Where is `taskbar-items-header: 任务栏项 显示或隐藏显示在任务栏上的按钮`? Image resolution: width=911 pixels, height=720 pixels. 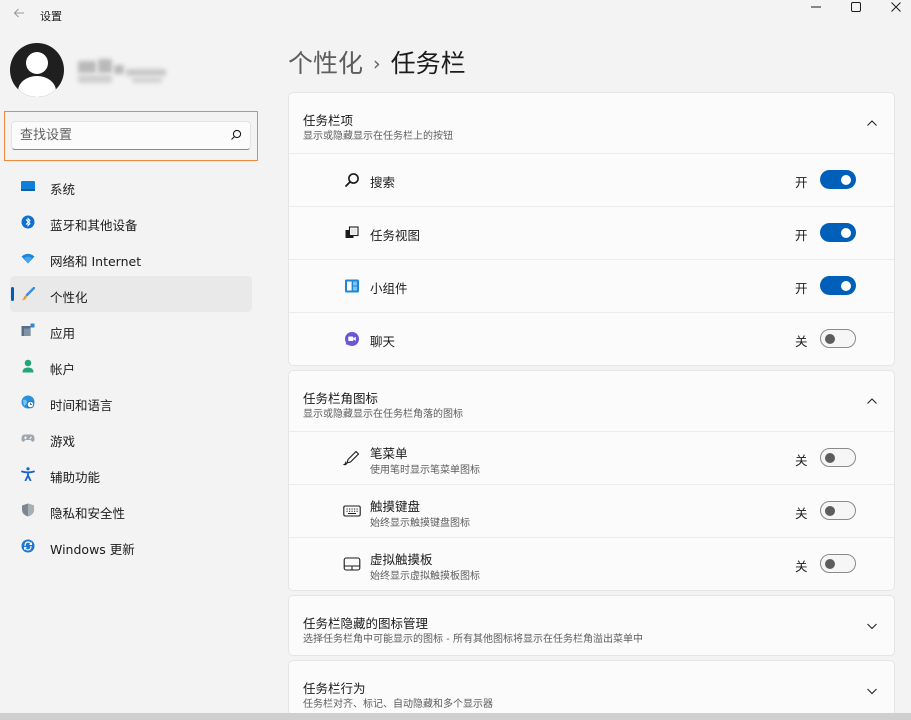 taskbar-items-header: 任务栏项 显示或隐藏显示在任务栏上的按钮 is located at coordinates (591, 123).